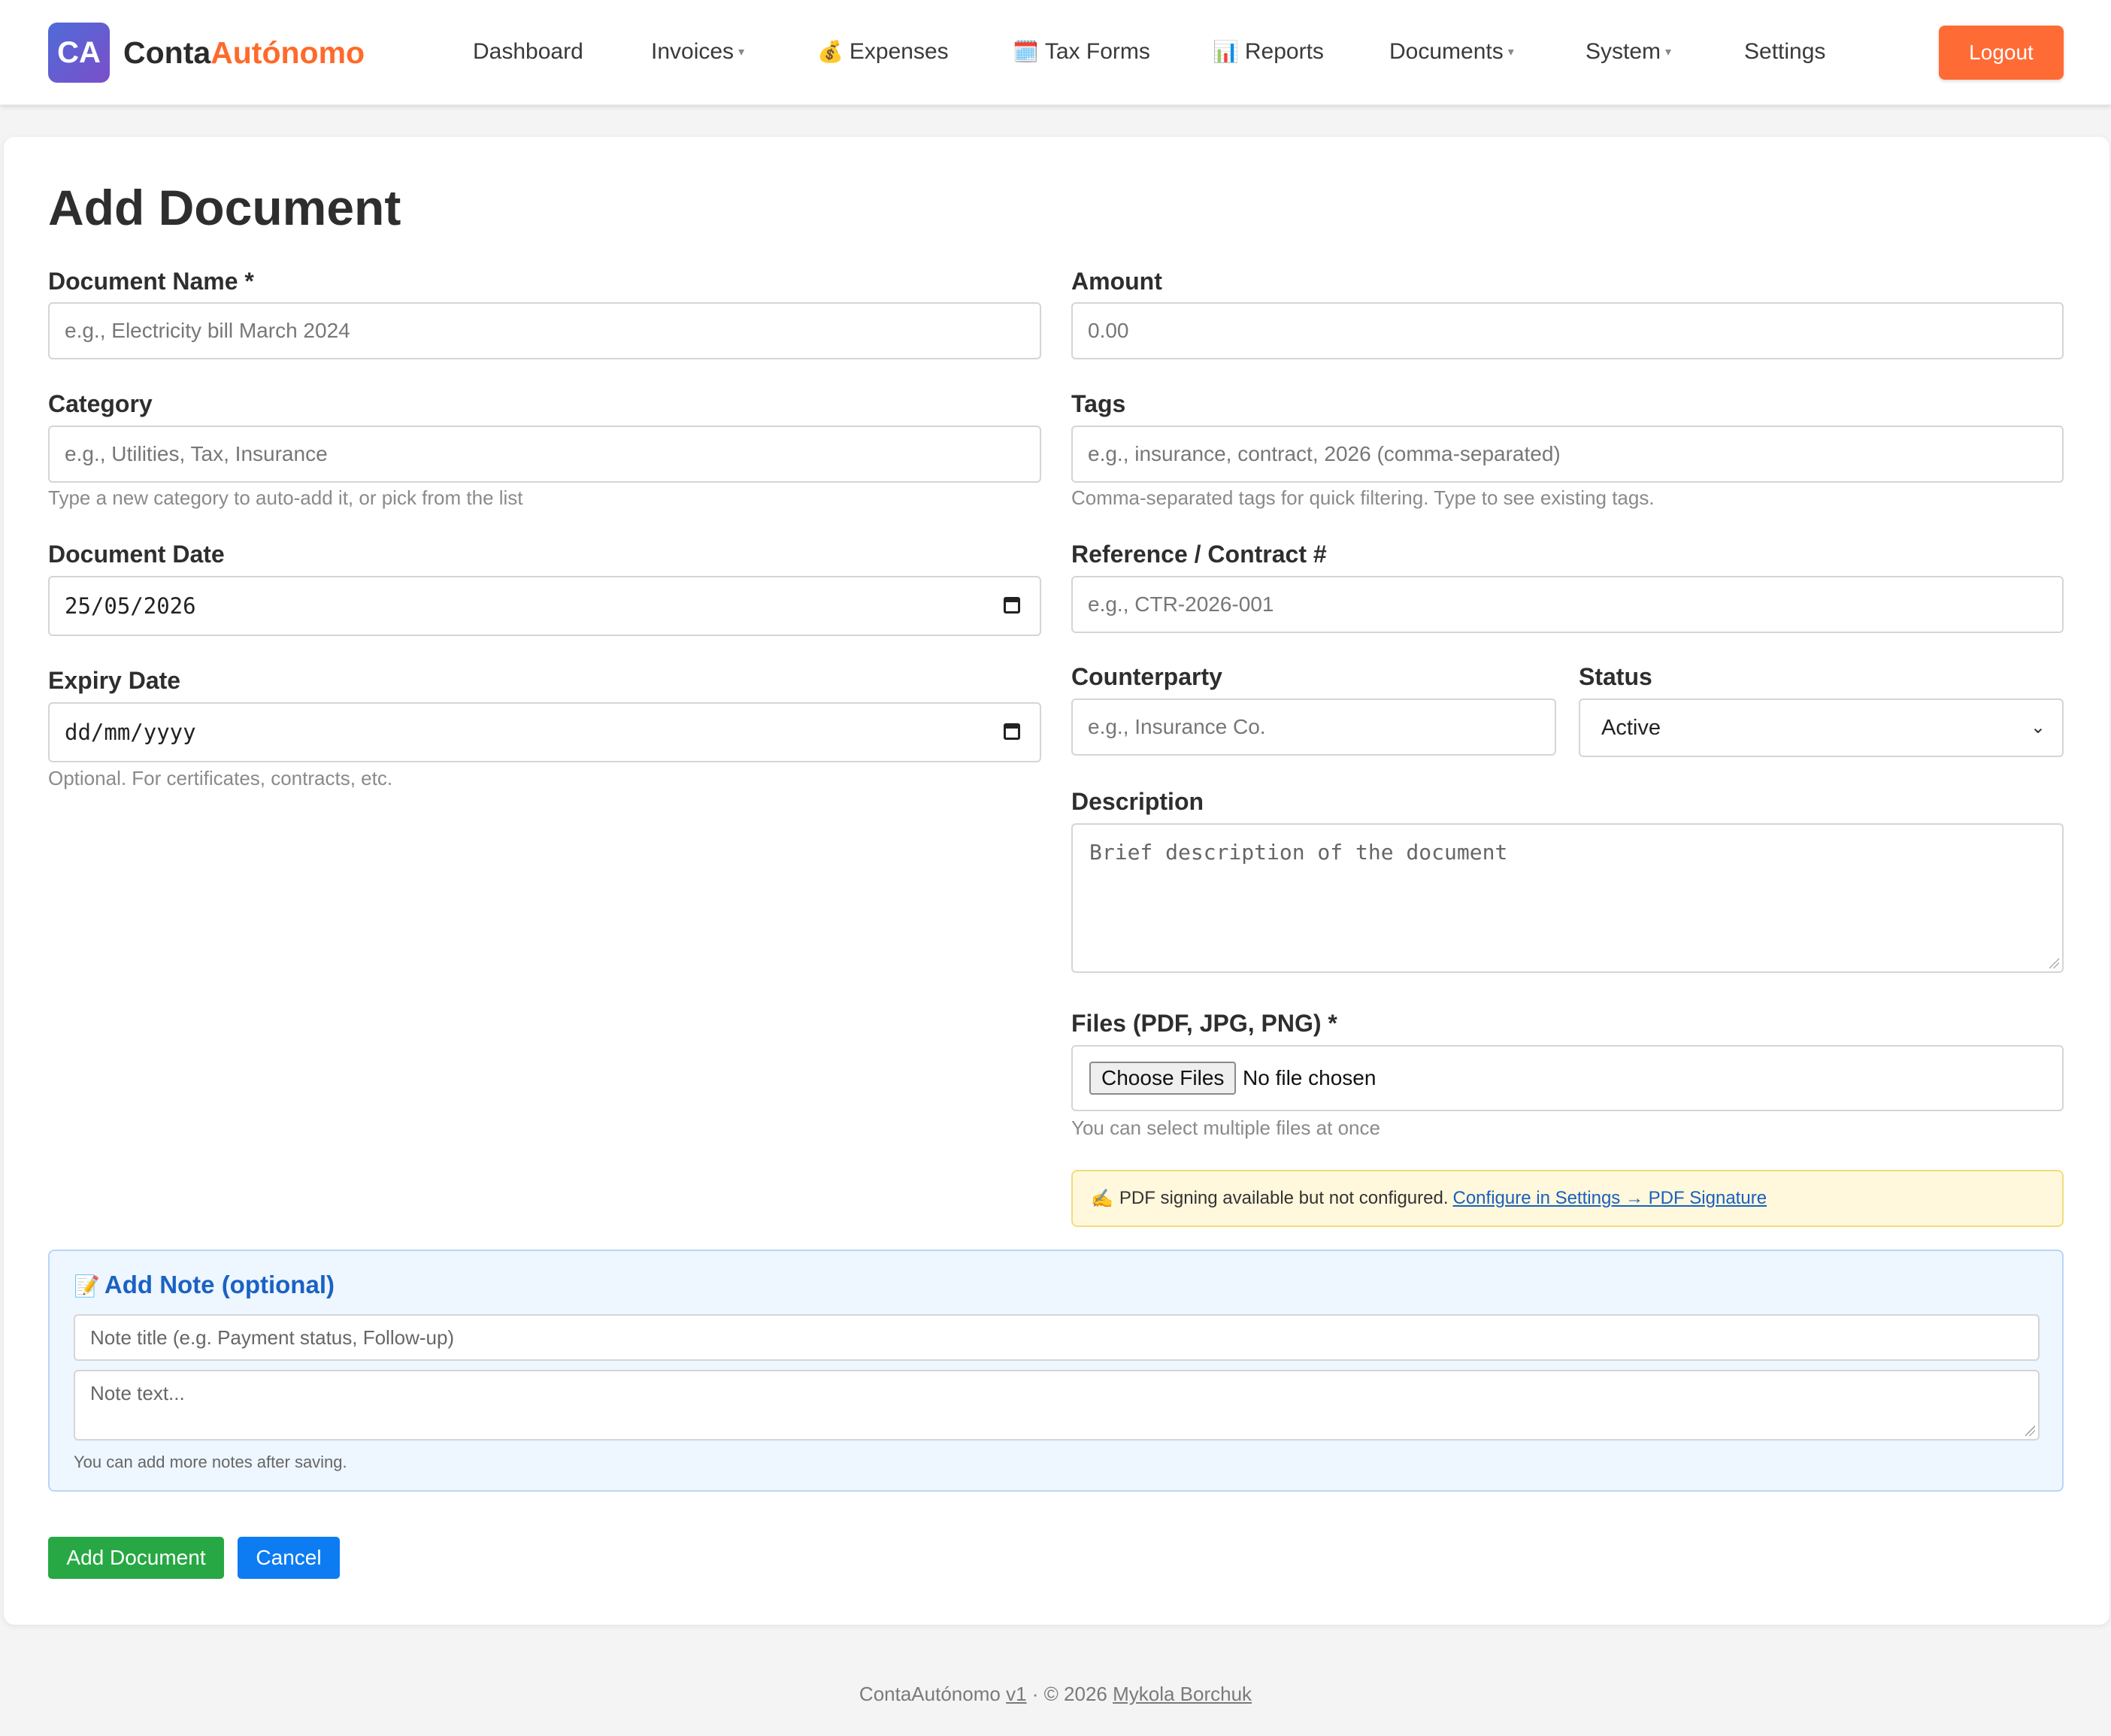  I want to click on amount-label: Amount, so click(1116, 281).